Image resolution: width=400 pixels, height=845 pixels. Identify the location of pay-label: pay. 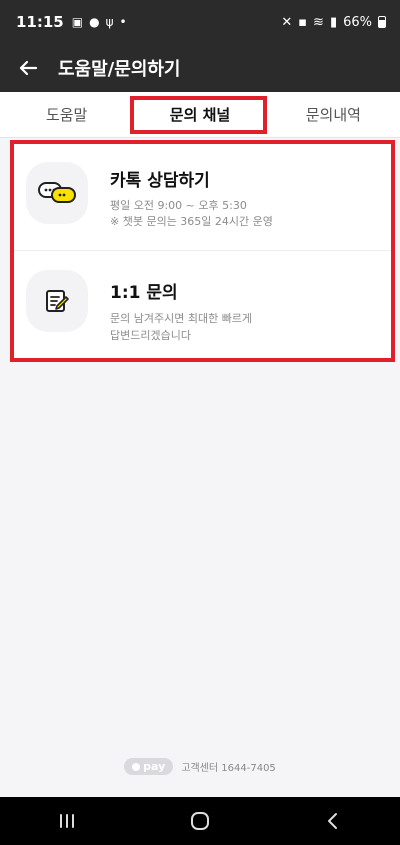
(154, 766).